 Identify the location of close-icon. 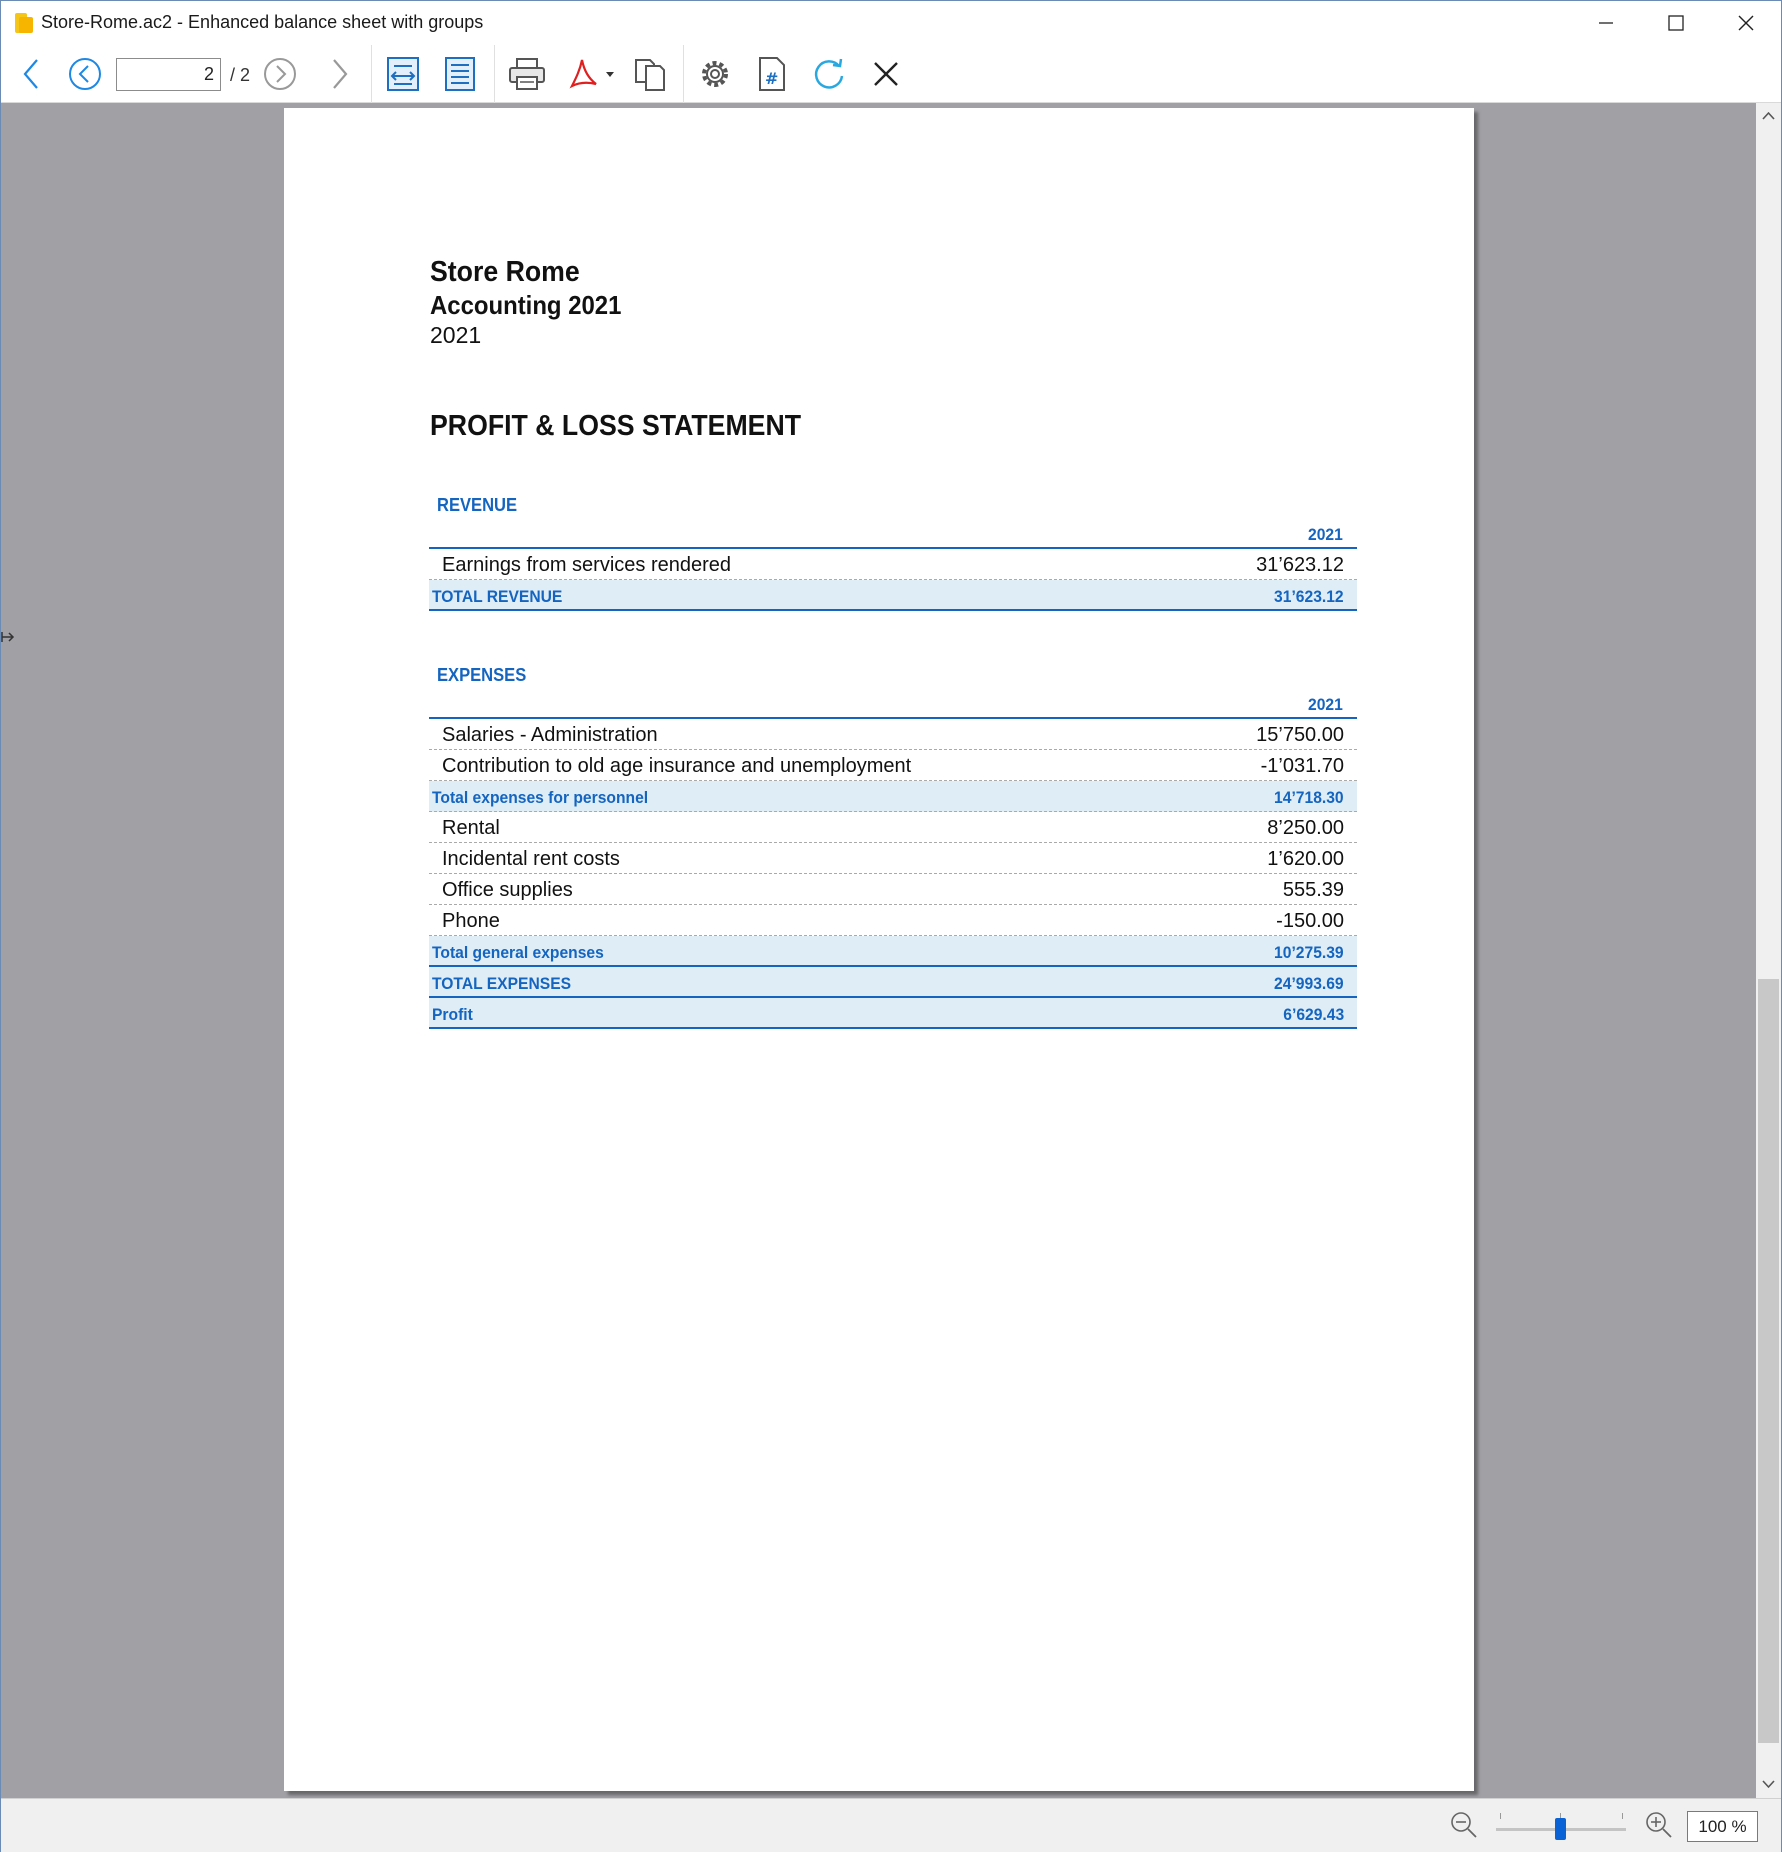
(886, 74).